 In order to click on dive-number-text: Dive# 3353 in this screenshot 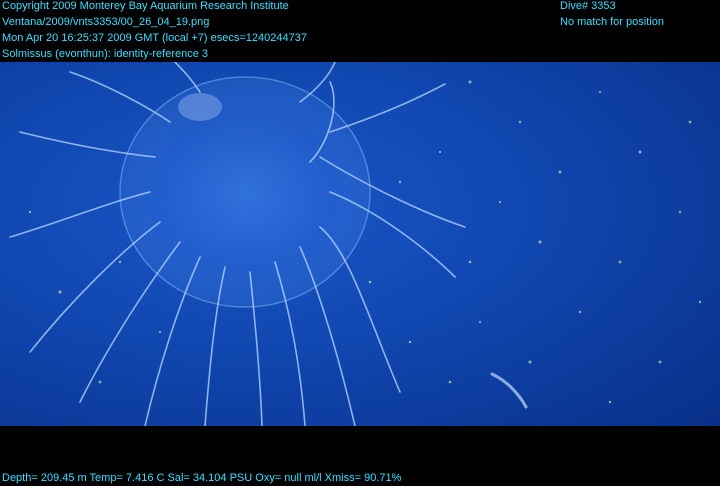, I will do `click(588, 6)`.